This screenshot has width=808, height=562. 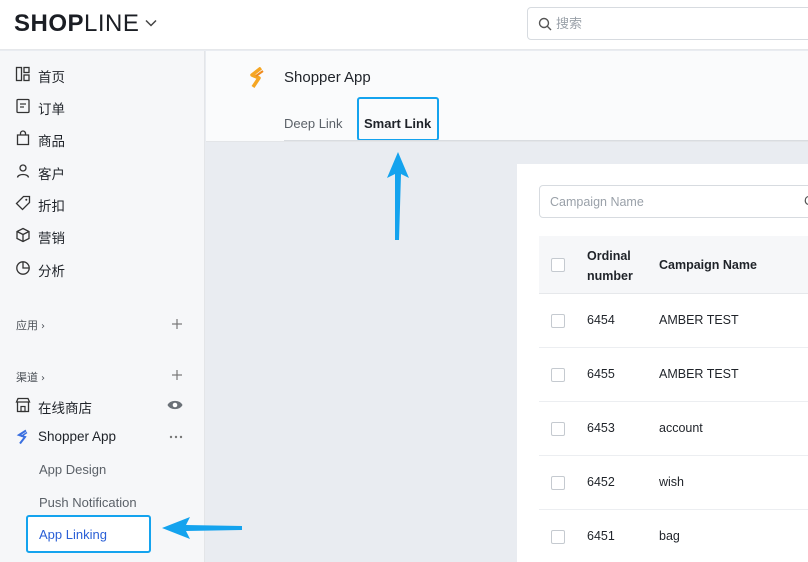 What do you see at coordinates (102, 106) in the screenshot?
I see `sidebar-item-orders: 订单` at bounding box center [102, 106].